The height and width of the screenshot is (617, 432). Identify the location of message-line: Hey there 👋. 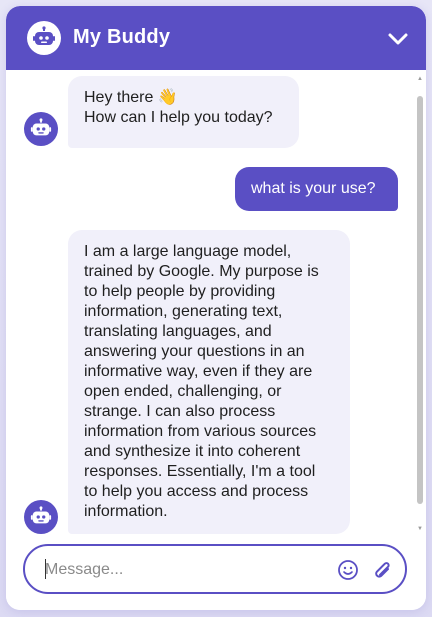
(131, 97).